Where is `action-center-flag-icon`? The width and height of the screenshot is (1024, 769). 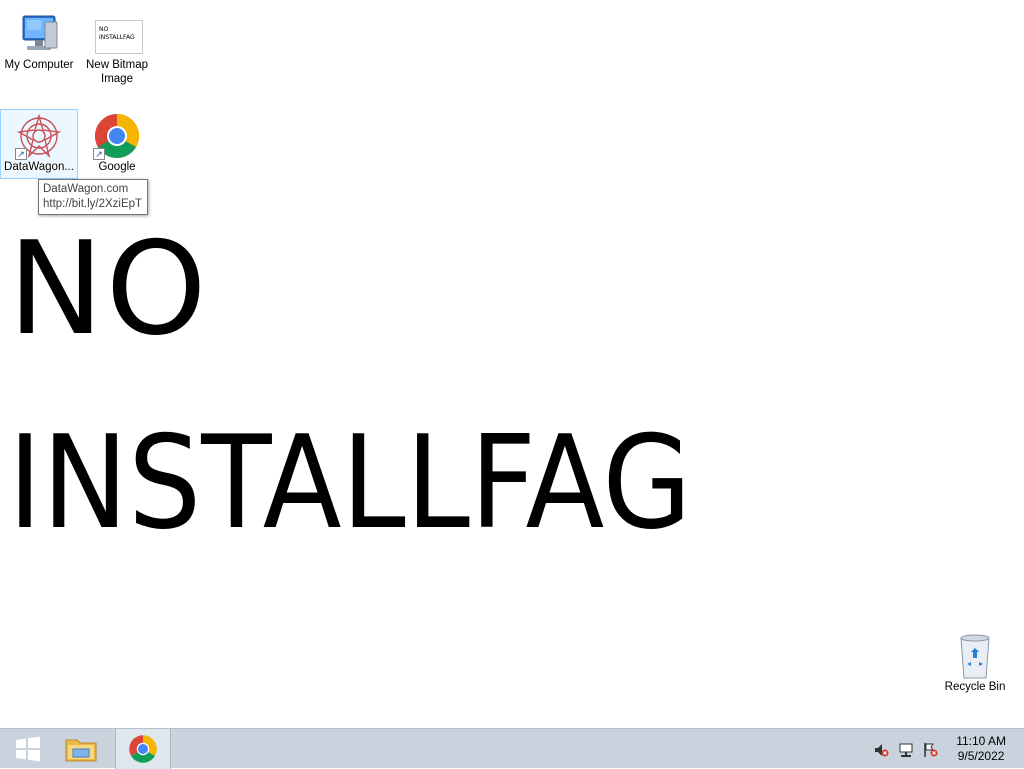
action-center-flag-icon is located at coordinates (930, 750).